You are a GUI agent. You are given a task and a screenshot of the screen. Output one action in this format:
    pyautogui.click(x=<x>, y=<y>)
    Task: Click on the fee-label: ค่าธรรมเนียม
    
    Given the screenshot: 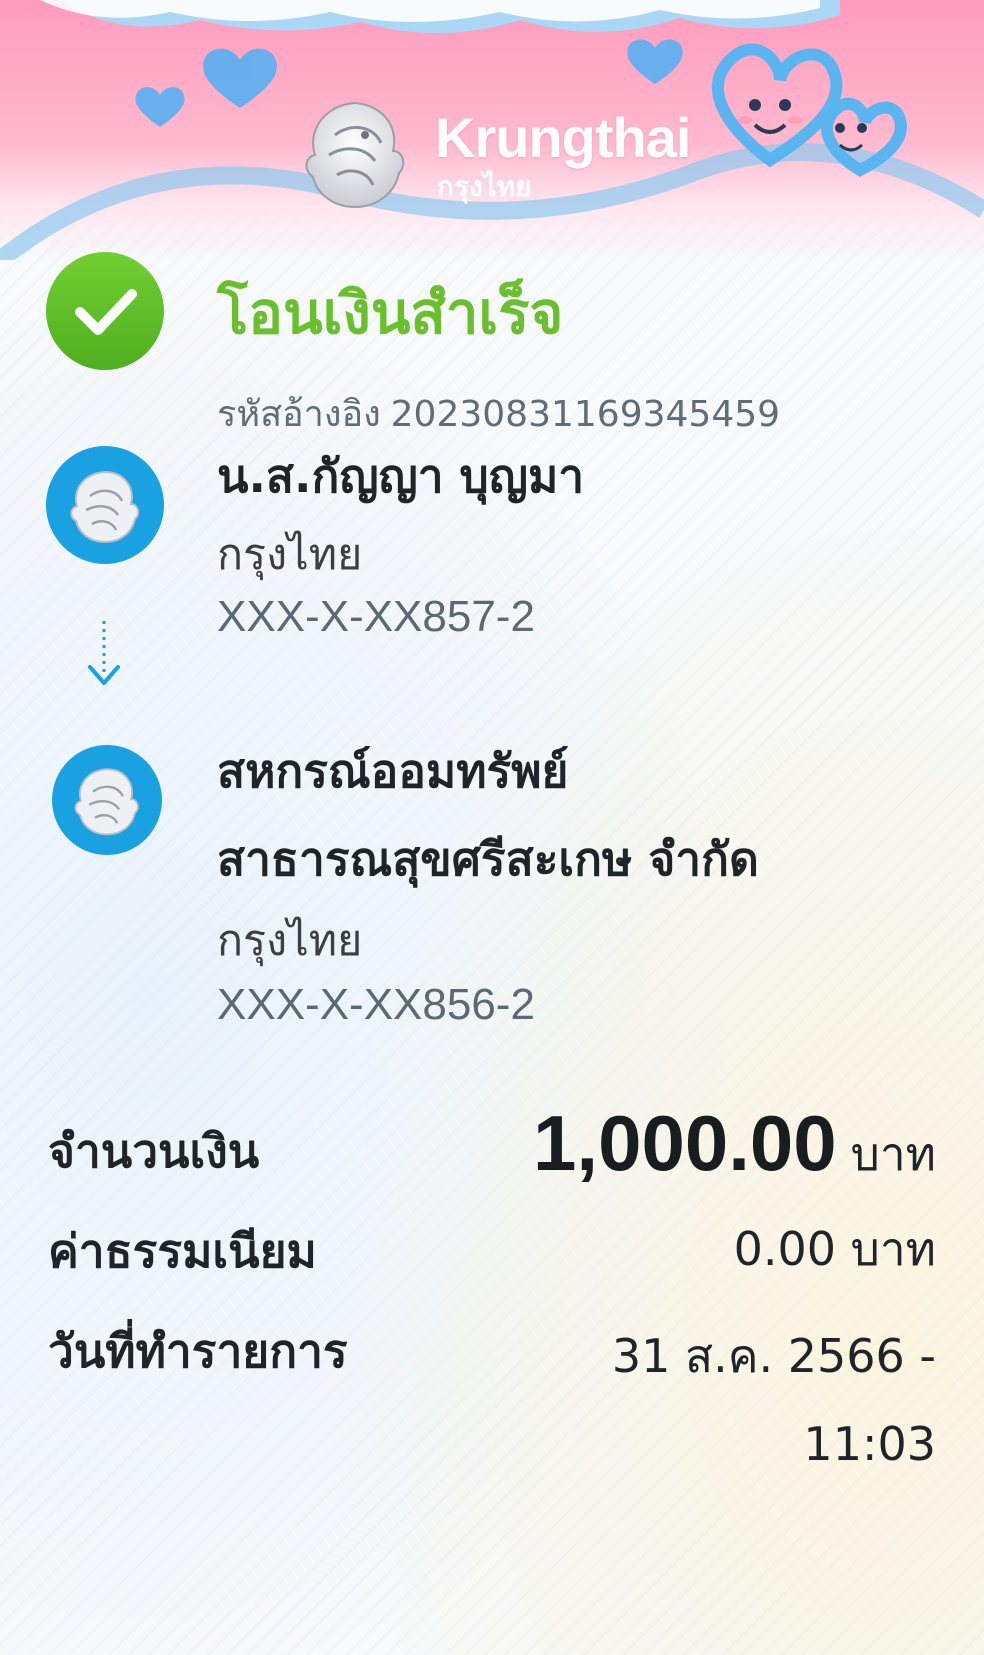 What is the action you would take?
    pyautogui.click(x=182, y=1251)
    